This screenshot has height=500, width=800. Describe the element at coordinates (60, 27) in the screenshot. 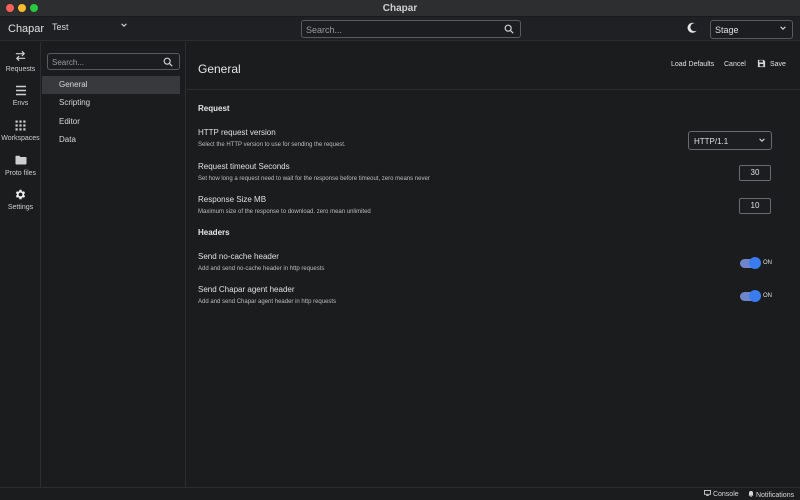

I see `workspace-select-value: Test` at that location.